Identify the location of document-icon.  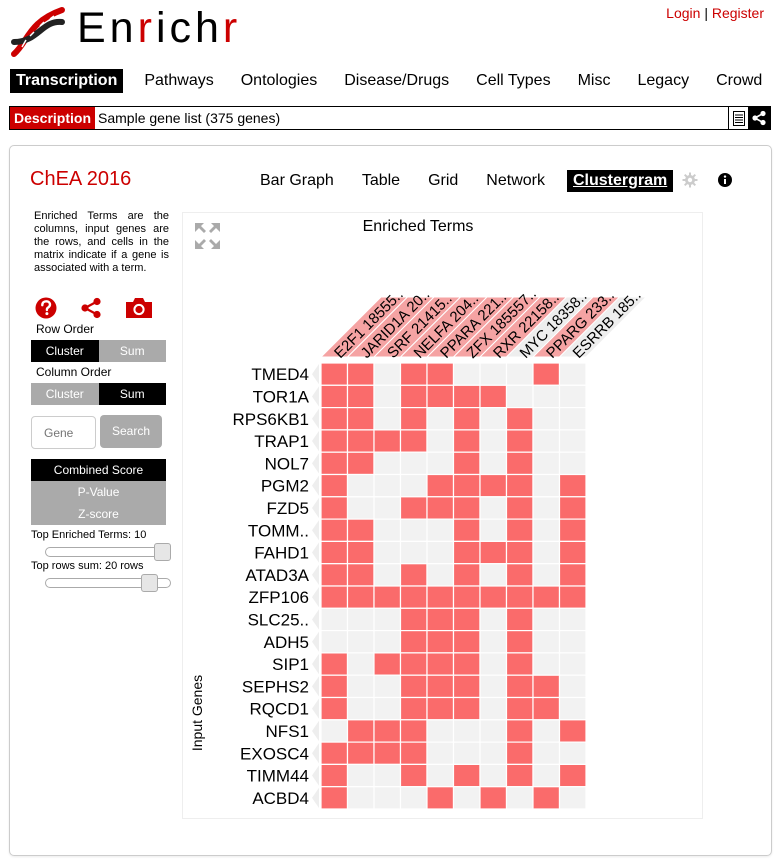
(738, 118).